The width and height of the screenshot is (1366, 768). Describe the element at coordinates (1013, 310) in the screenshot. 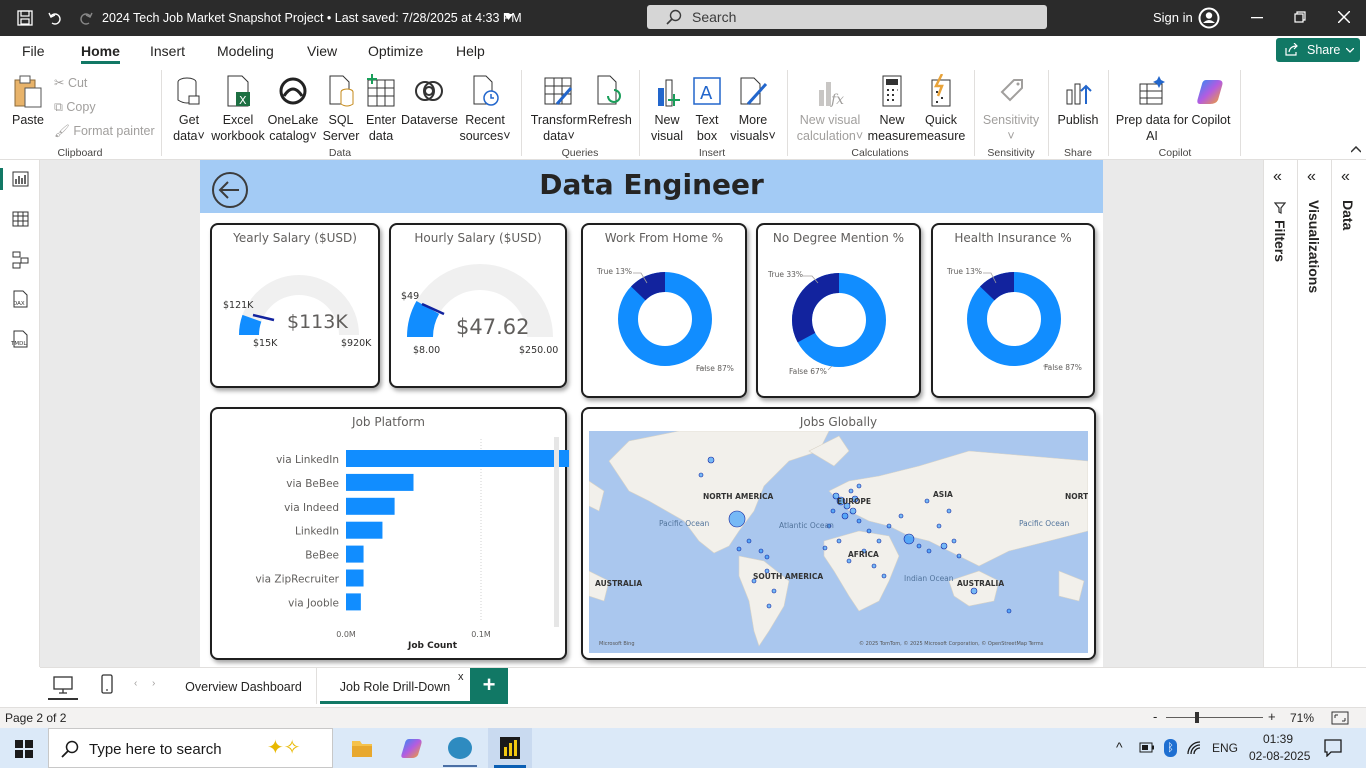

I see `health-insurance-card: Health Insurance % True 13% False 87%` at that location.